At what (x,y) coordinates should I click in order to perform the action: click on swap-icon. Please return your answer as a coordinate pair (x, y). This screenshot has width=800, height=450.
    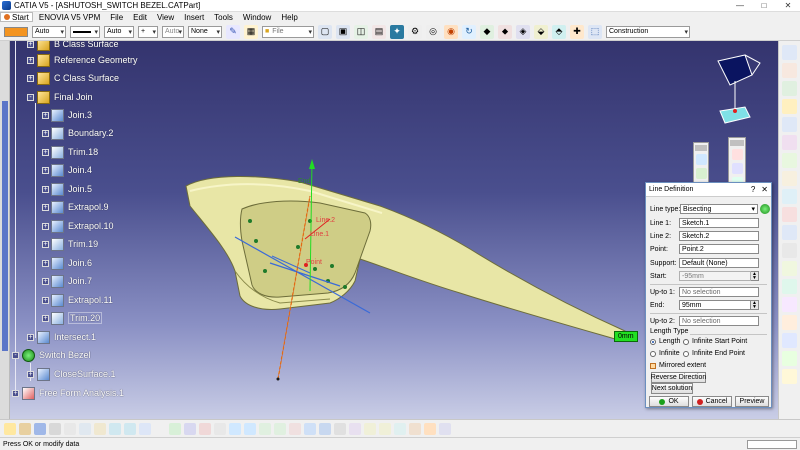
    Looking at the image, I should click on (355, 428).